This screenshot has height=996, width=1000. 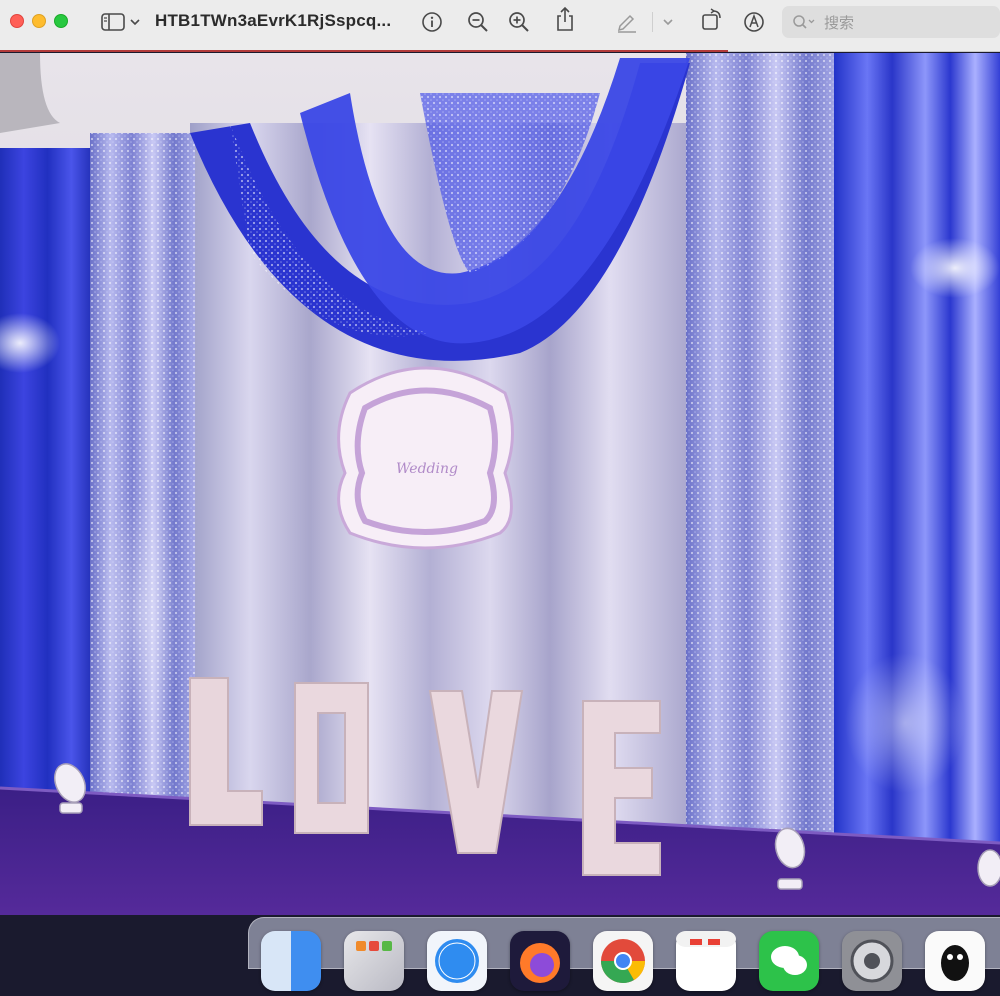 I want to click on chrome-icon, so click(x=623, y=961).